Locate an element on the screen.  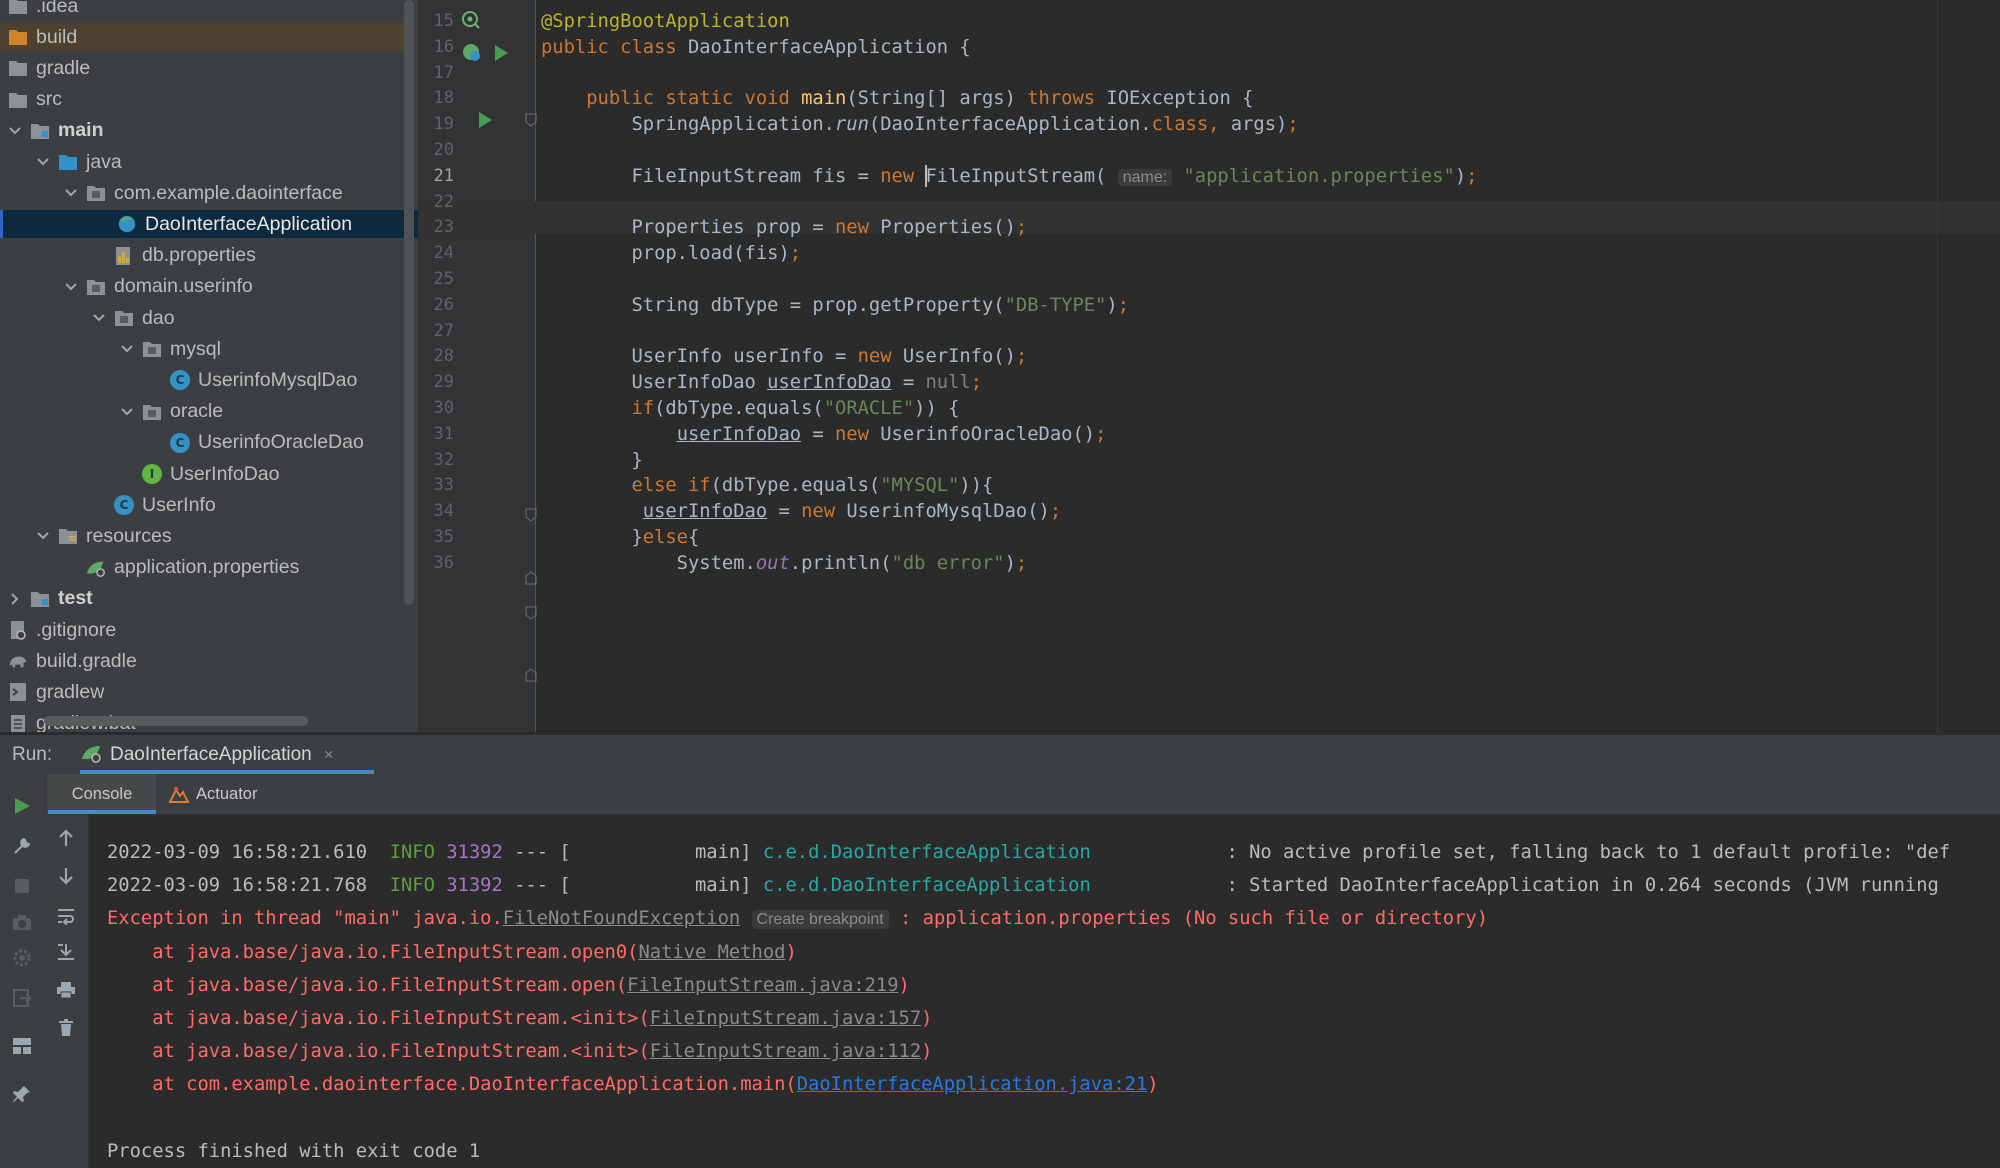
tree-item: .idea is located at coordinates (205, 10).